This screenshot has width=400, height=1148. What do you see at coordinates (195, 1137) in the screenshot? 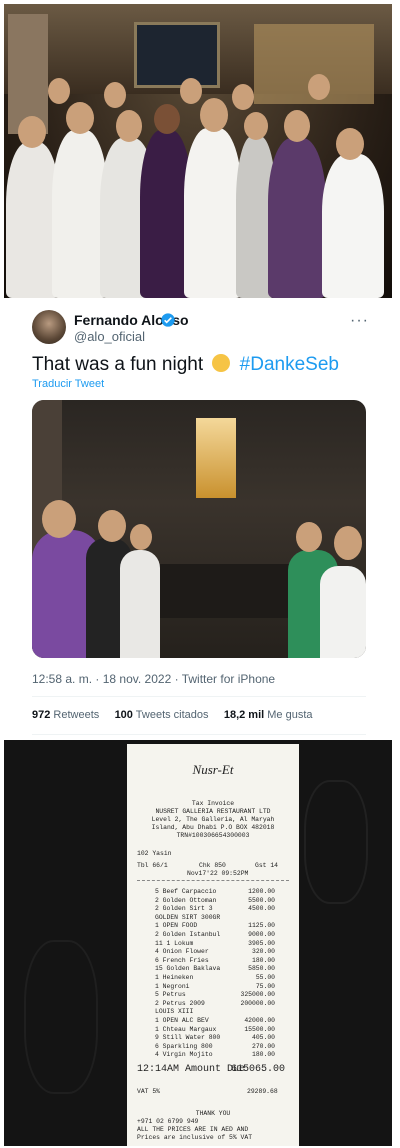
I see `receipt-footer: Prices are inclusive of 5% VAT` at bounding box center [195, 1137].